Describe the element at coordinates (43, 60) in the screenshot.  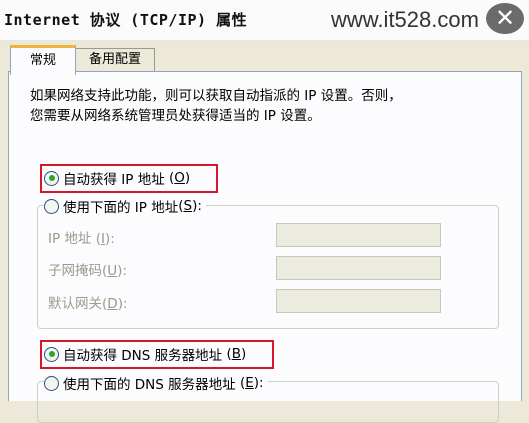
I see `tab-general: 常规` at that location.